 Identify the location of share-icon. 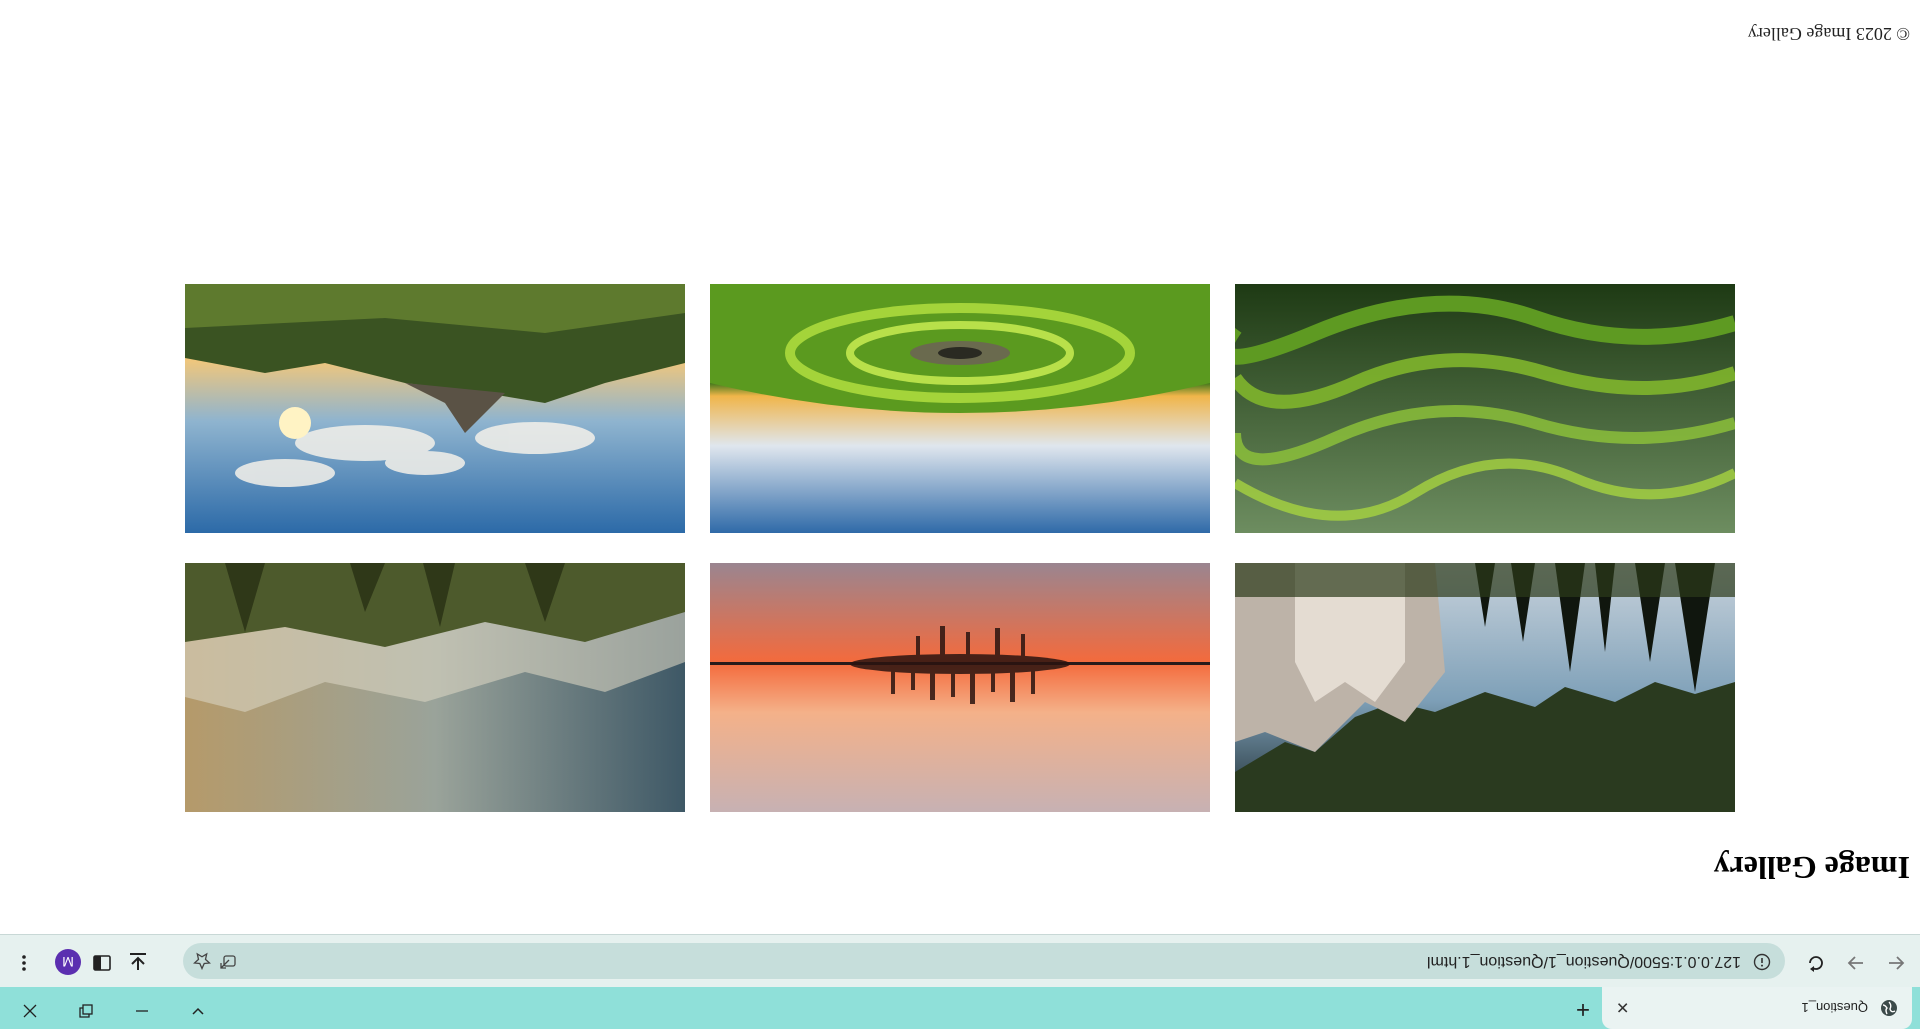
(228, 961).